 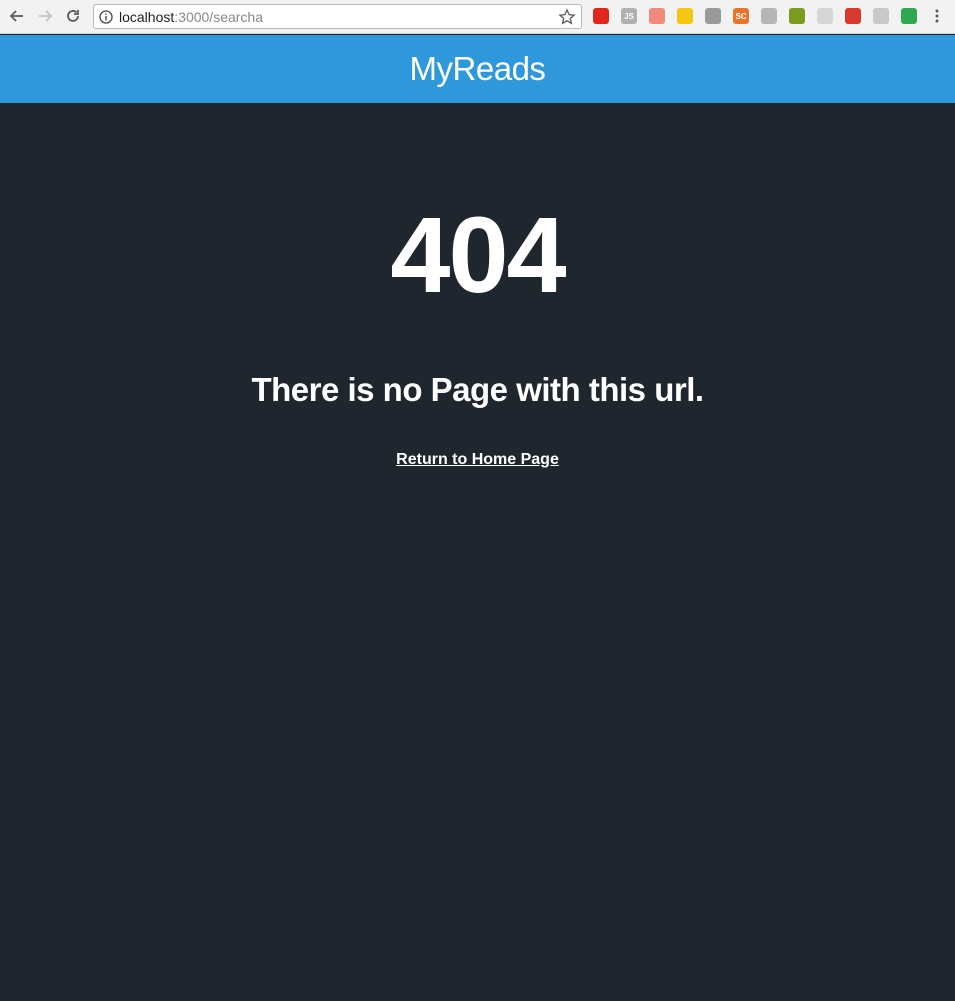 I want to click on reload-icon, so click(x=73, y=16).